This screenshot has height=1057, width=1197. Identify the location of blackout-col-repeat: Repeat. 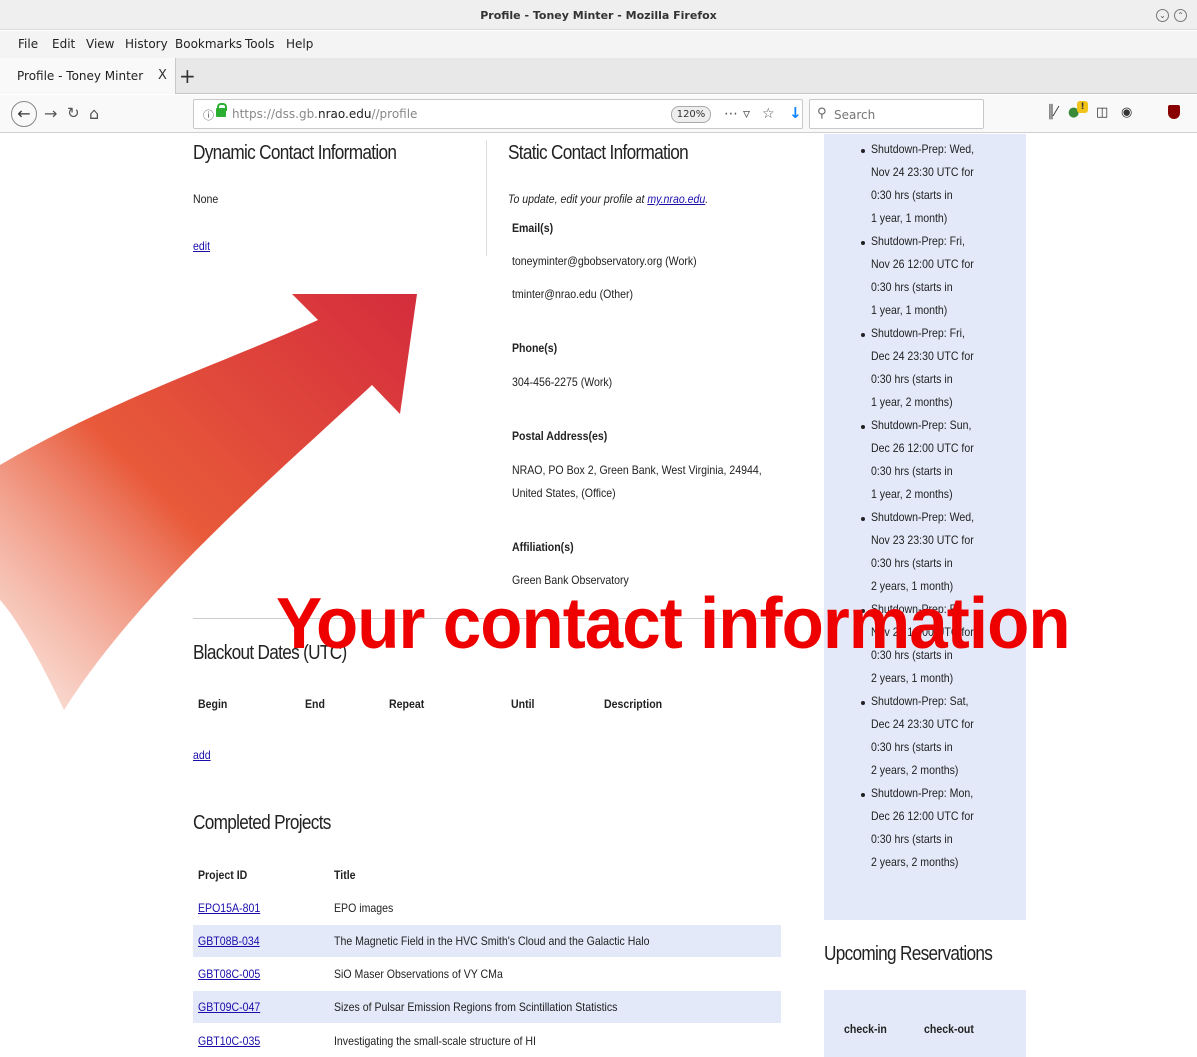
(407, 704).